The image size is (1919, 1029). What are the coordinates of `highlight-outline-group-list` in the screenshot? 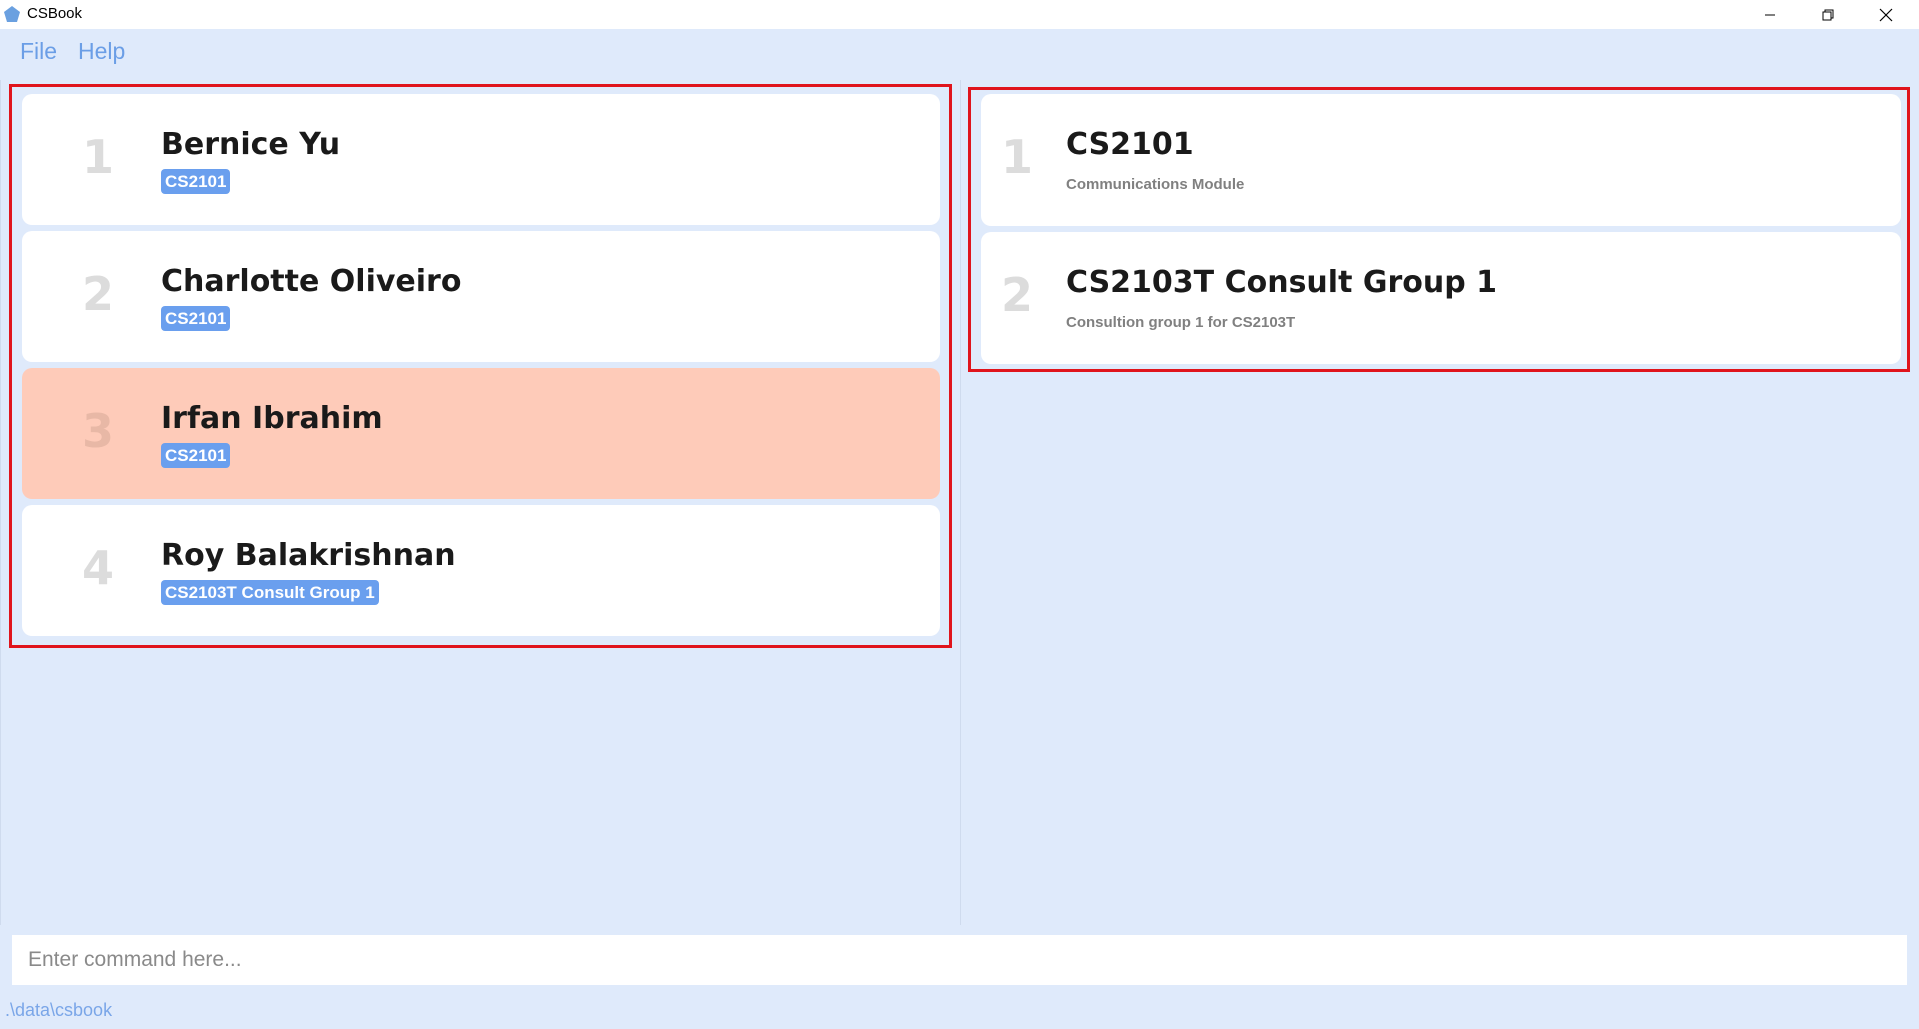 It's located at (1439, 229).